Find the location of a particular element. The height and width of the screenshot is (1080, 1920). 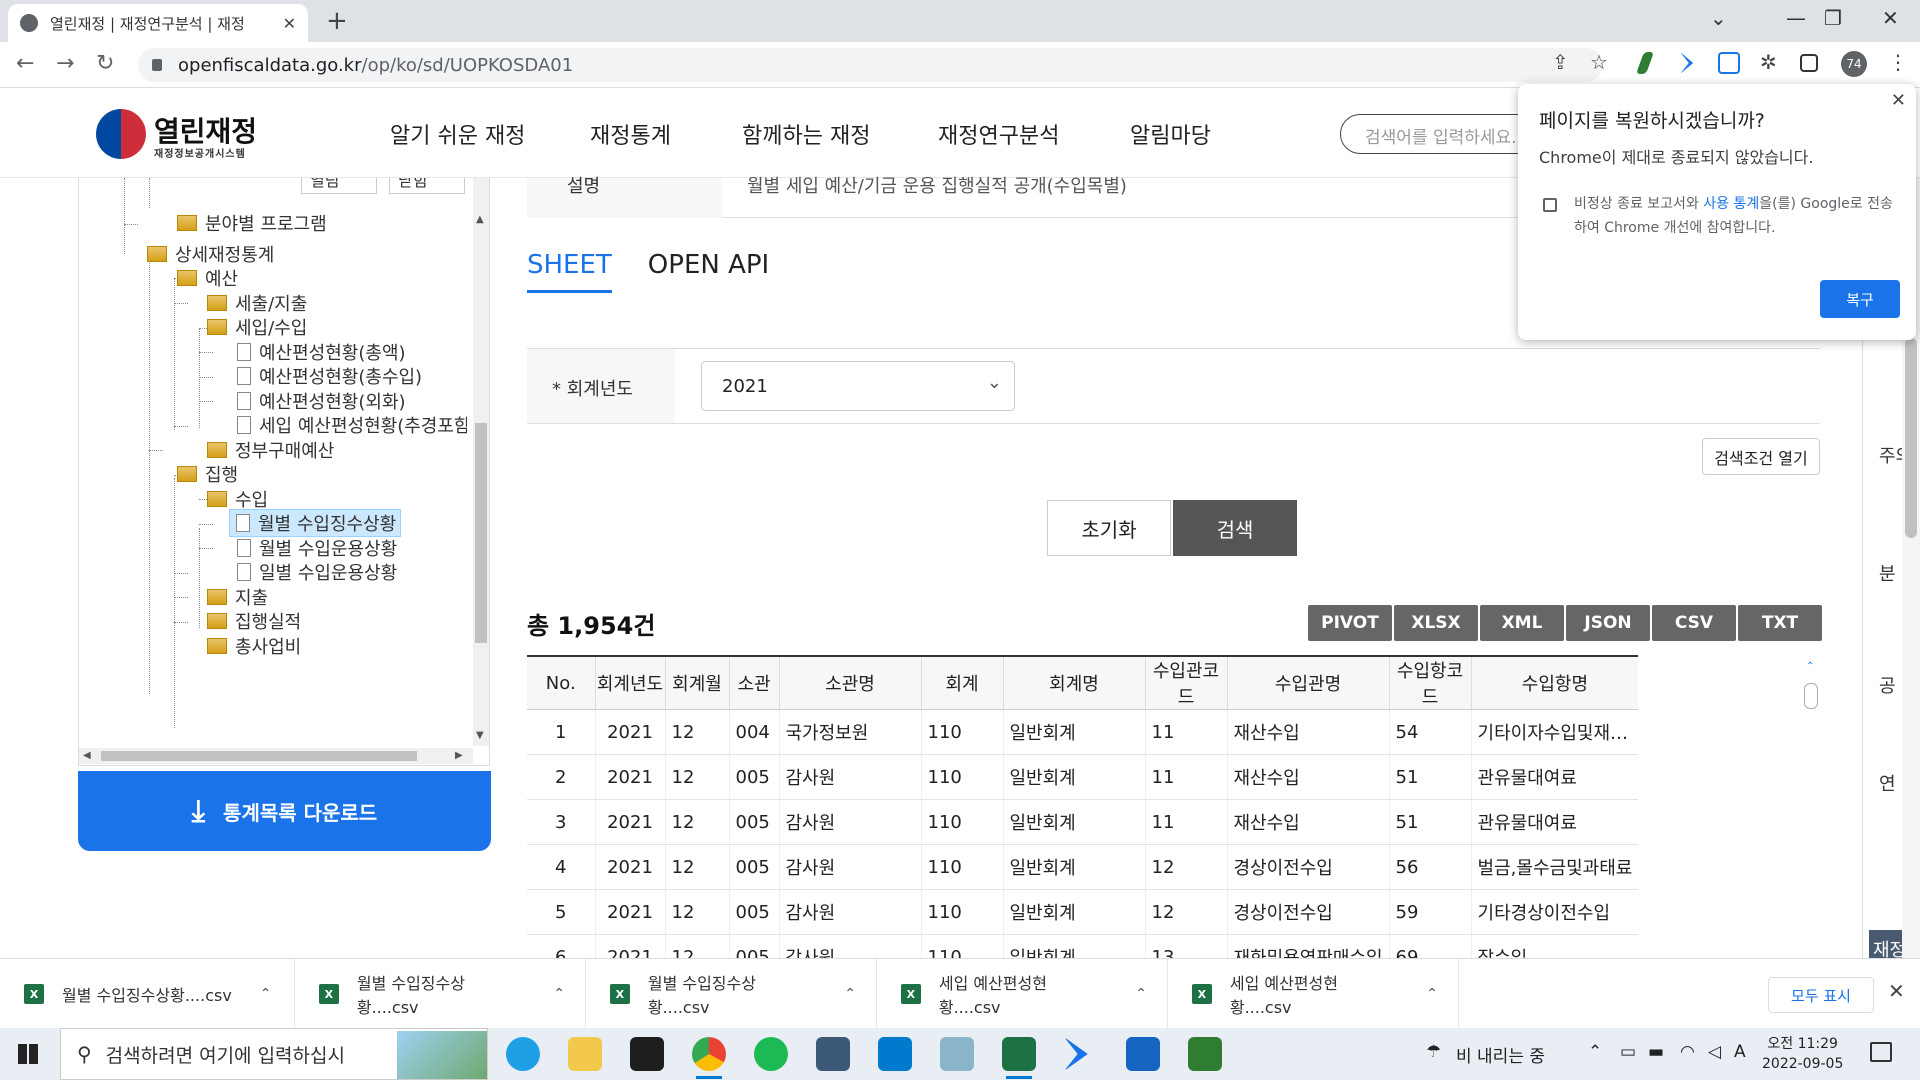

tab-sheet: SHEET is located at coordinates (569, 271).